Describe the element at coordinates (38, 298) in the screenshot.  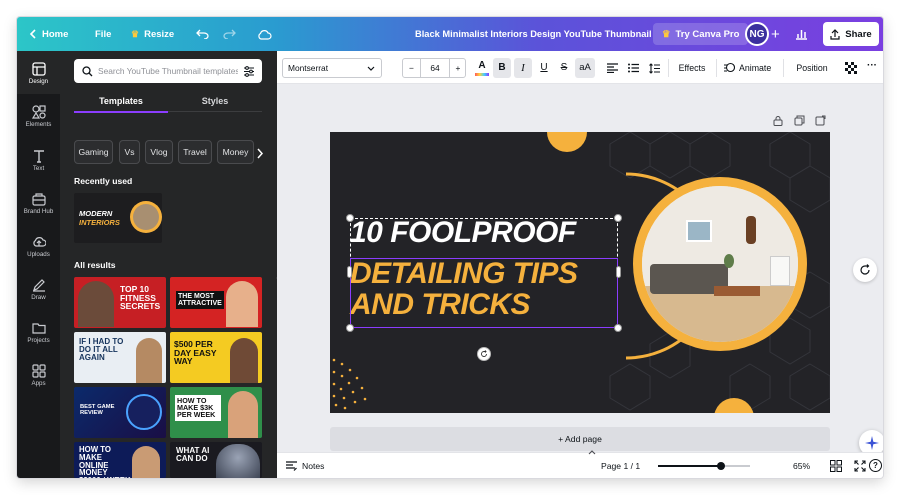
I see `rail-item-draw: Draw` at that location.